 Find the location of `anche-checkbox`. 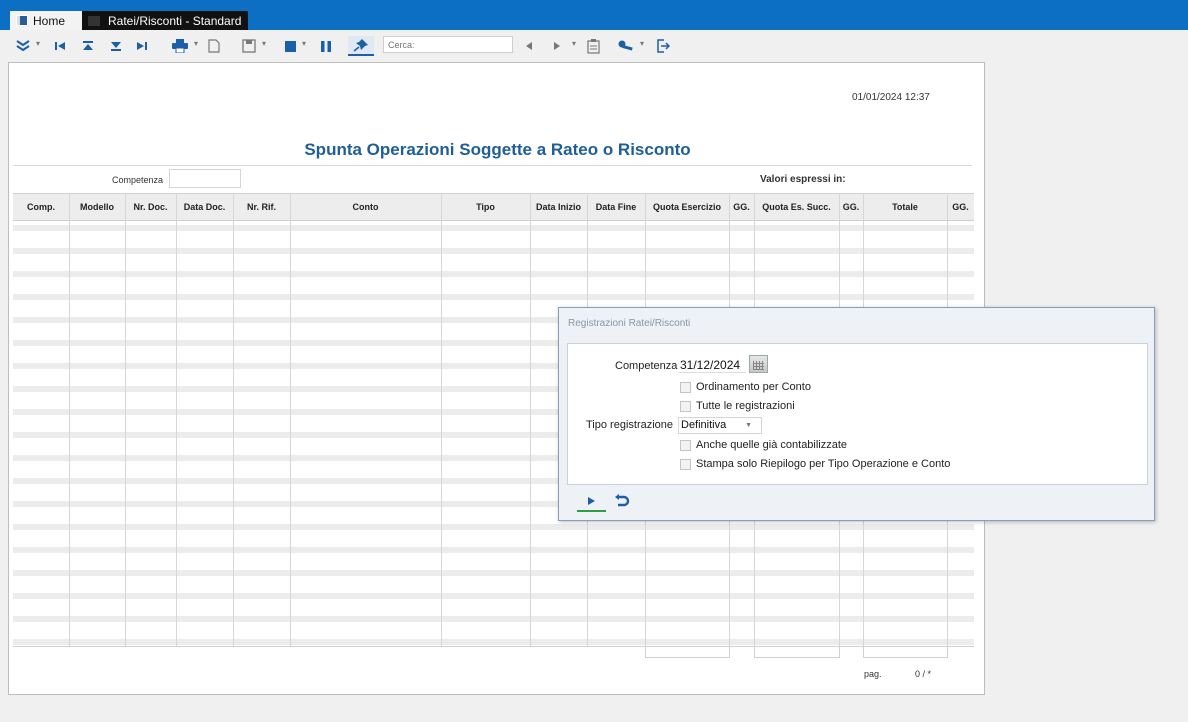

anche-checkbox is located at coordinates (685, 445).